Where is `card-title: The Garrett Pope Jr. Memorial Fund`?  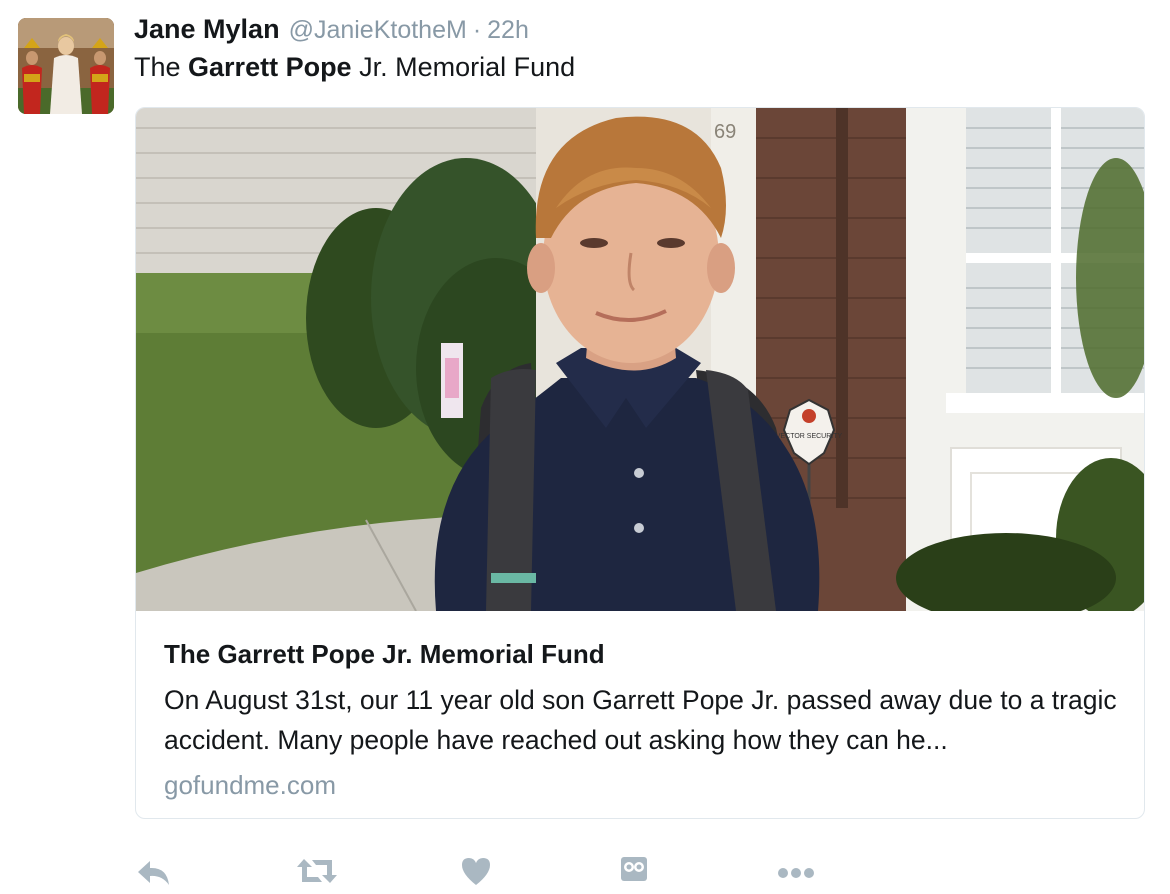 card-title: The Garrett Pope Jr. Memorial Fund is located at coordinates (644, 654).